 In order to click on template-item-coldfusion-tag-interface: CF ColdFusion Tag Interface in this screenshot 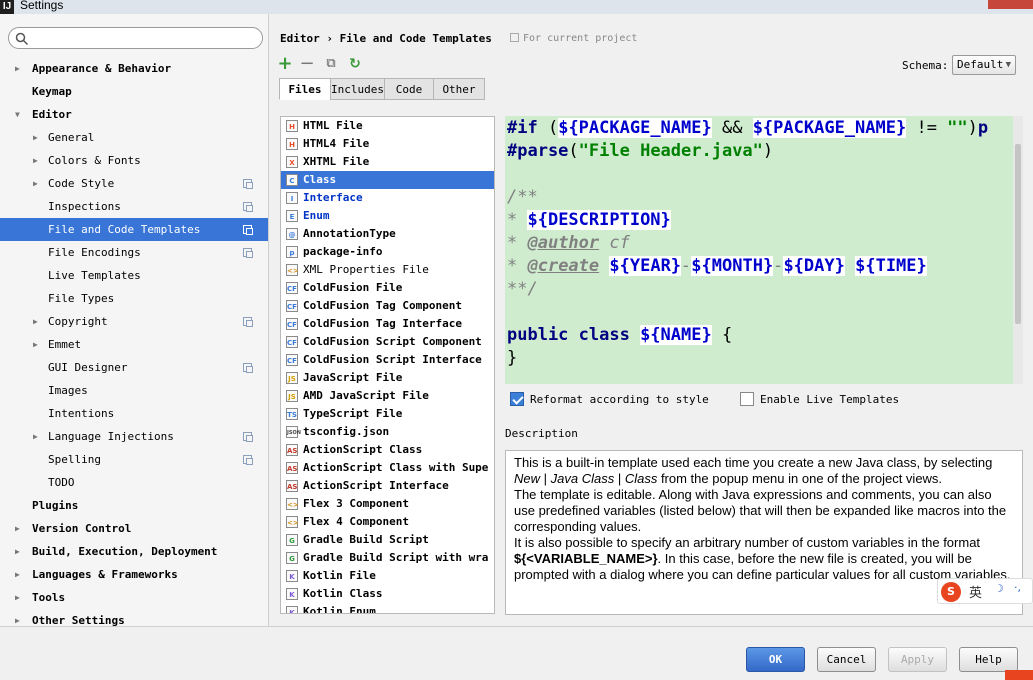, I will do `click(387, 324)`.